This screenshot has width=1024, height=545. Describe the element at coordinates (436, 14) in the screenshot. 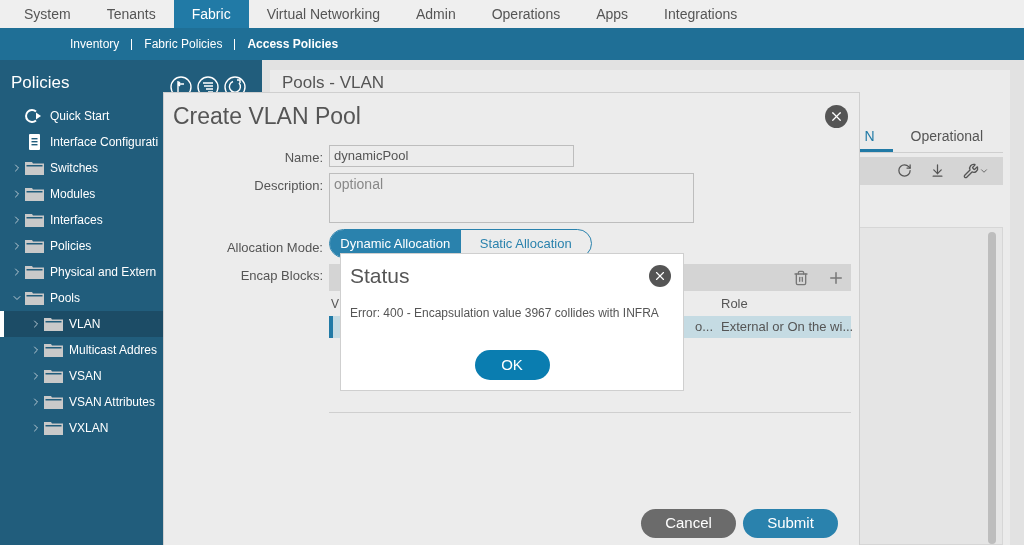

I see `nav-tab: Admin` at that location.